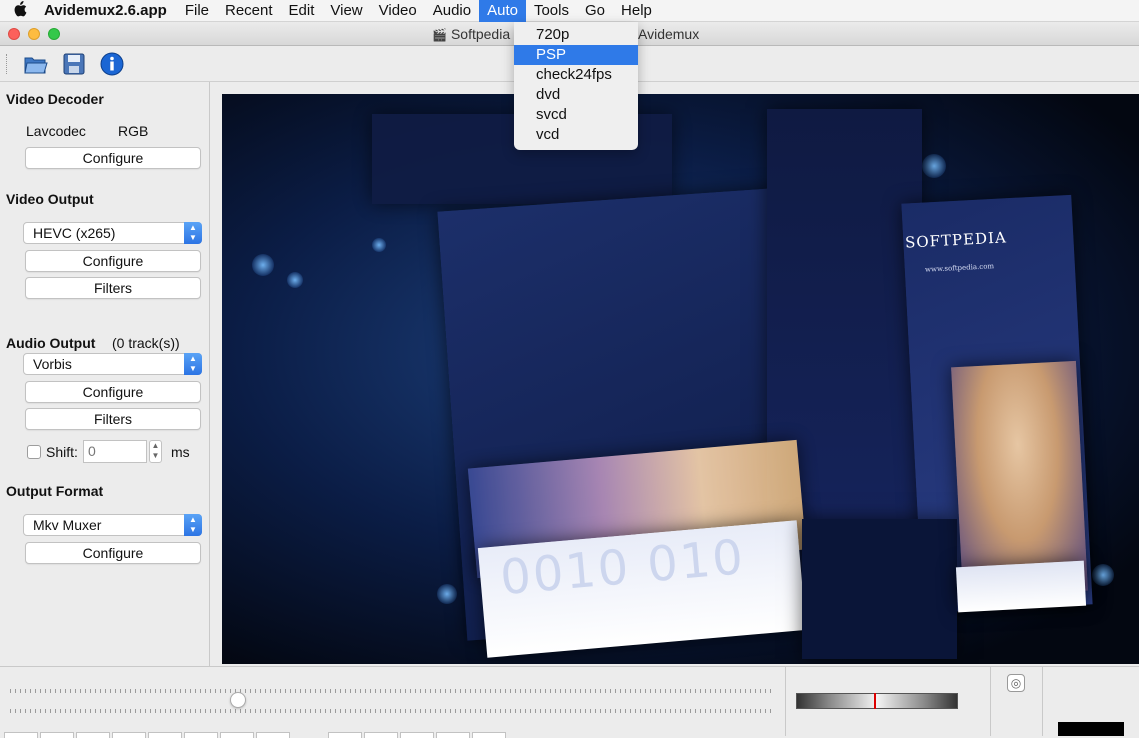  I want to click on menu-item-check24fps: check24fps, so click(576, 75).